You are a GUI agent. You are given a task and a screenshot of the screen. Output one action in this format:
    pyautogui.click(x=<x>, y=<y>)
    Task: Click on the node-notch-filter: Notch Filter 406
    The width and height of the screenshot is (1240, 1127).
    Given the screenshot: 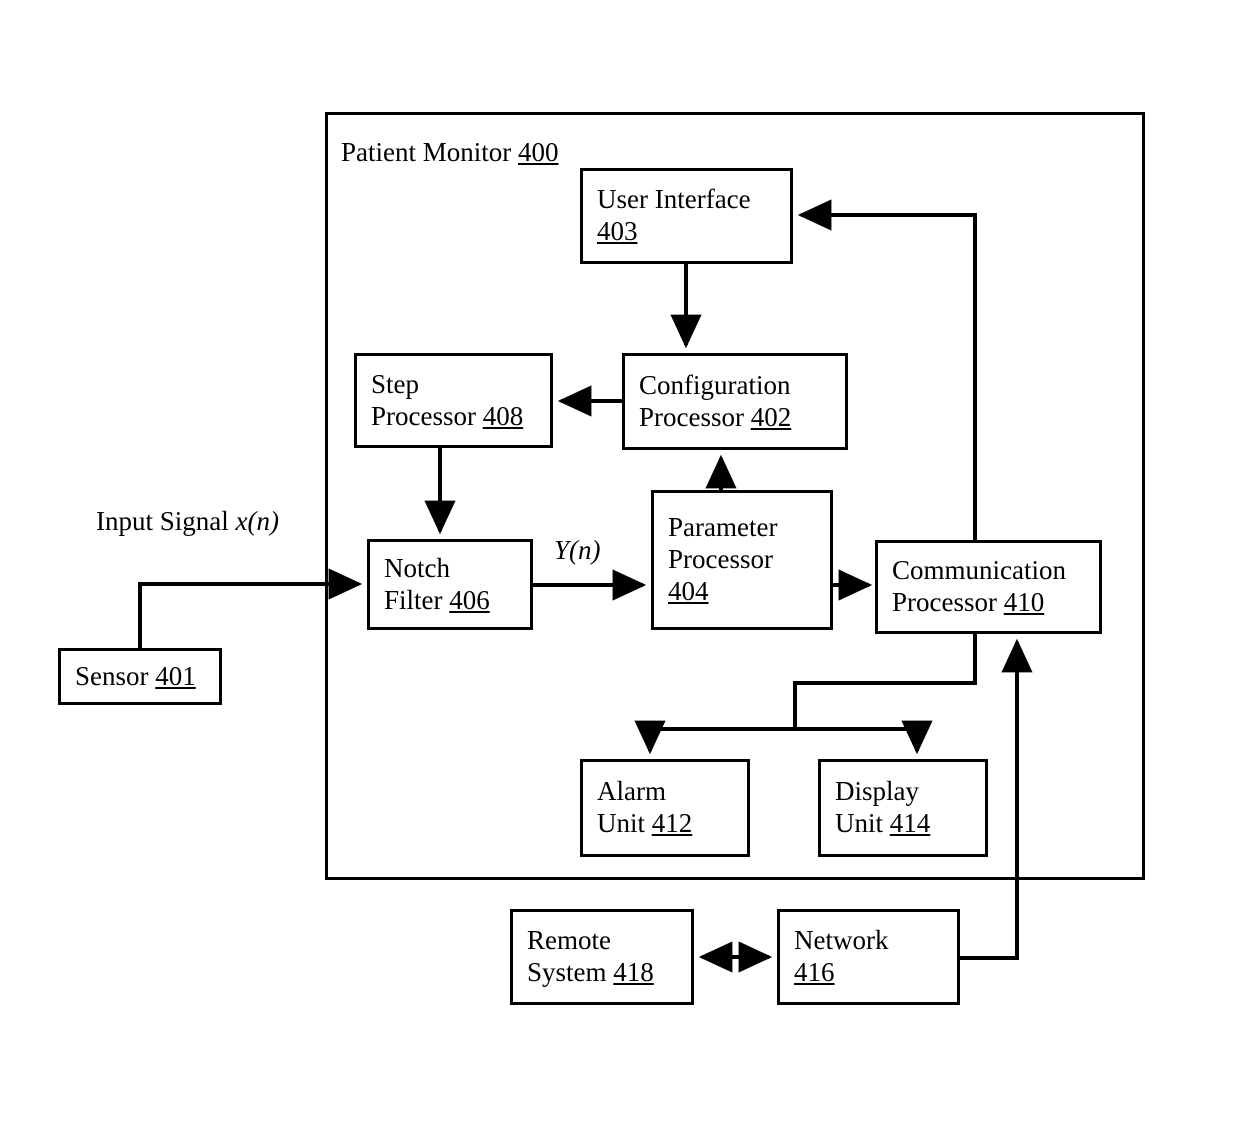 What is the action you would take?
    pyautogui.click(x=450, y=584)
    